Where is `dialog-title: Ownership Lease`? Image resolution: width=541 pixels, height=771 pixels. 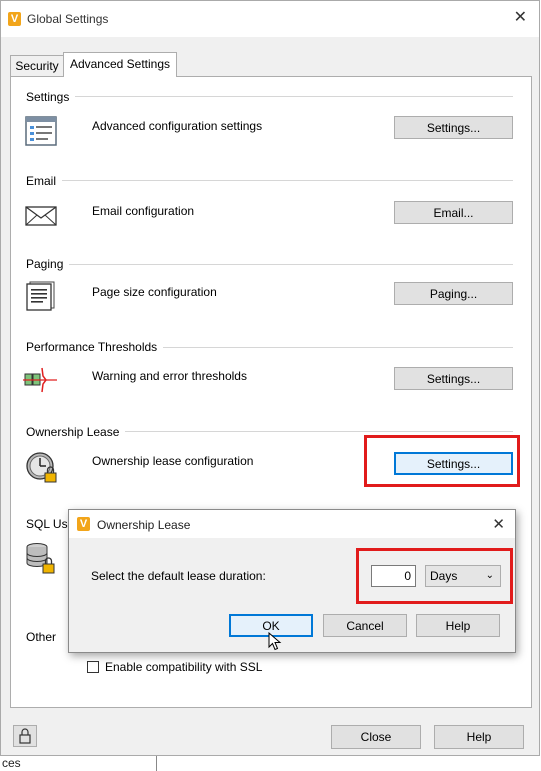 dialog-title: Ownership Lease is located at coordinates (144, 525).